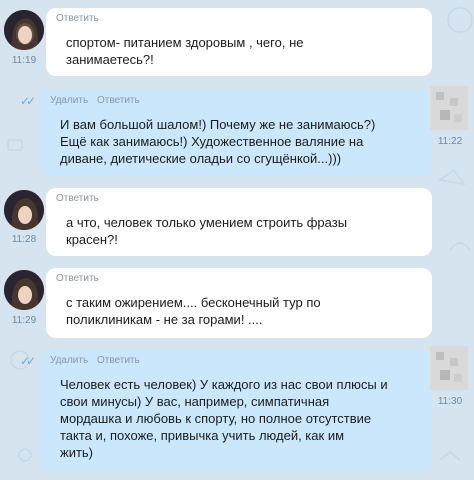 The width and height of the screenshot is (474, 480). What do you see at coordinates (24, 60) in the screenshot?
I see `message-time: 11:19` at bounding box center [24, 60].